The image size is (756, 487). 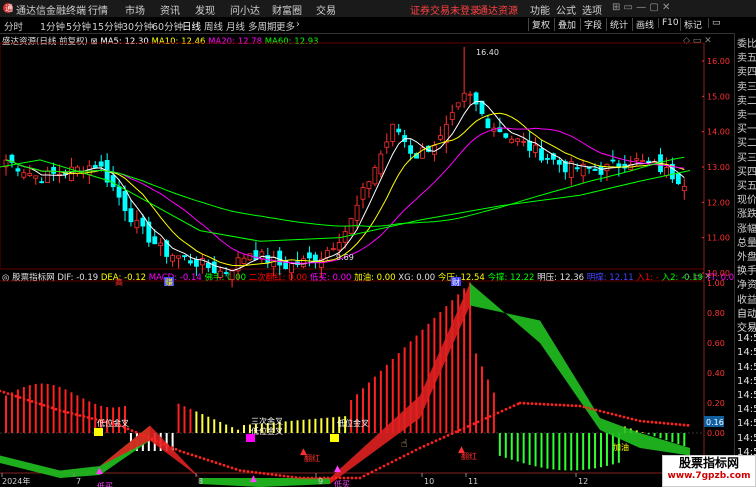 I want to click on quote-label-19: 自动, so click(x=746, y=314).